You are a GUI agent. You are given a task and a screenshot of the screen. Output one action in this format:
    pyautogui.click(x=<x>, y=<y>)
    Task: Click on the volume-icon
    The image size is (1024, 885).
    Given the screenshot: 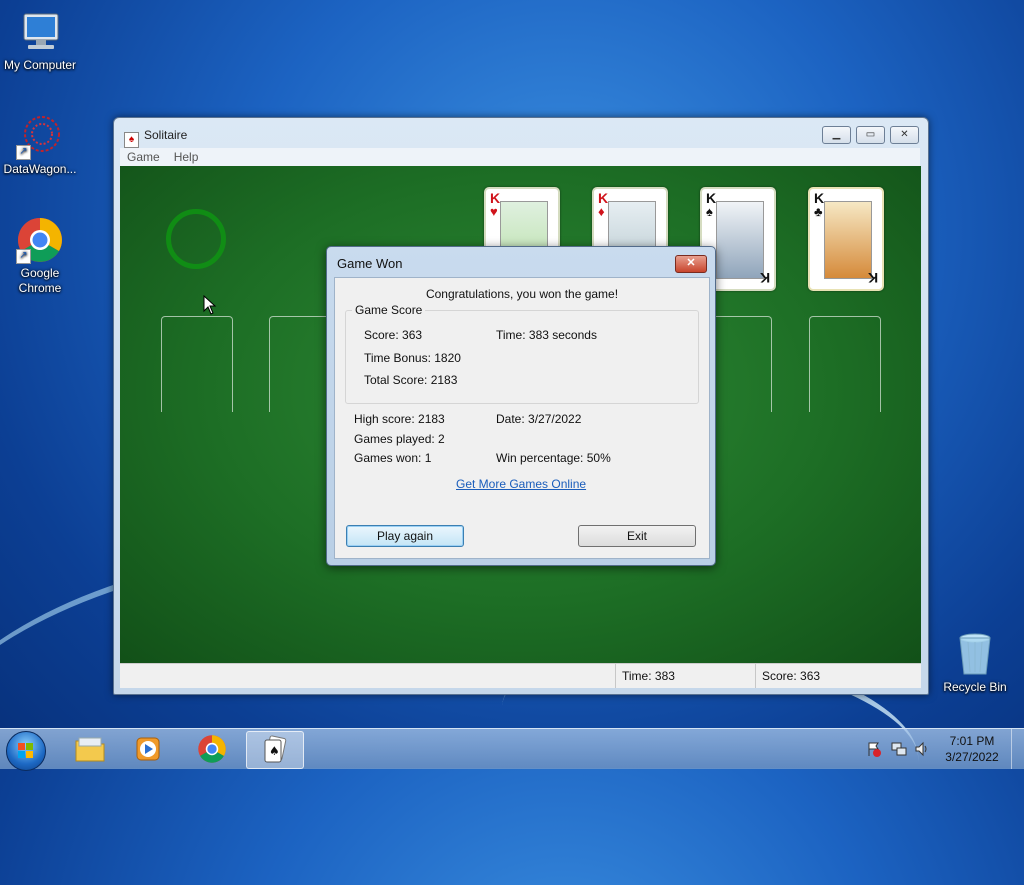 What is the action you would take?
    pyautogui.click(x=922, y=750)
    